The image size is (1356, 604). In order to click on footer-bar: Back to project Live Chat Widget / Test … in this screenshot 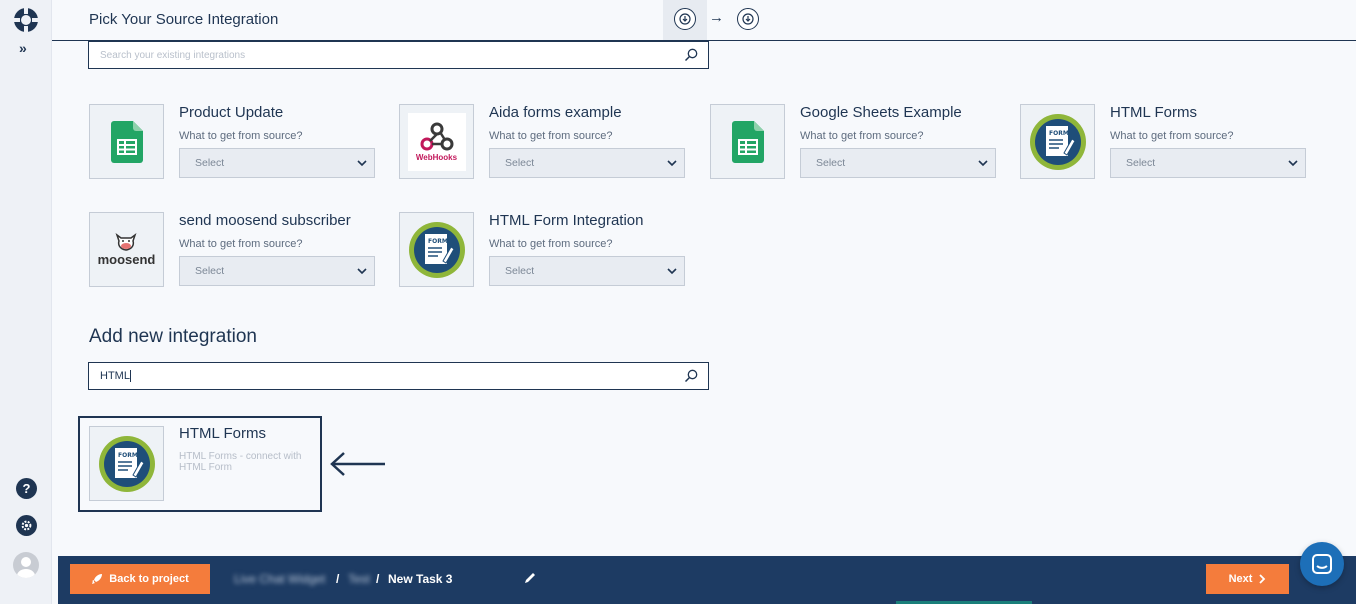, I will do `click(707, 580)`.